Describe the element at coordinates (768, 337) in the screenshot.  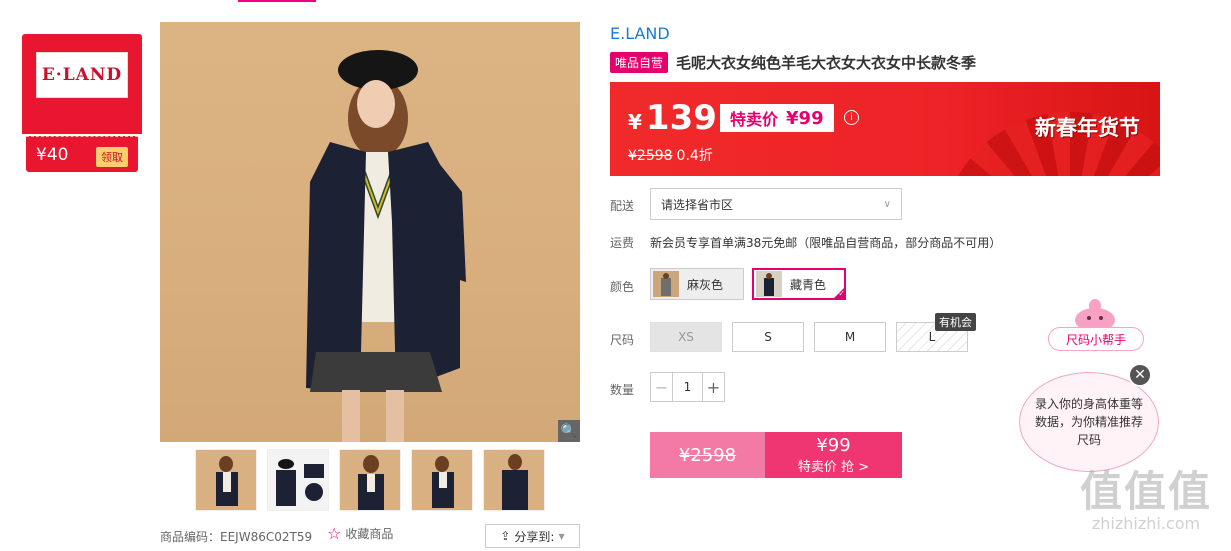
I see `size-option-s: S` at that location.